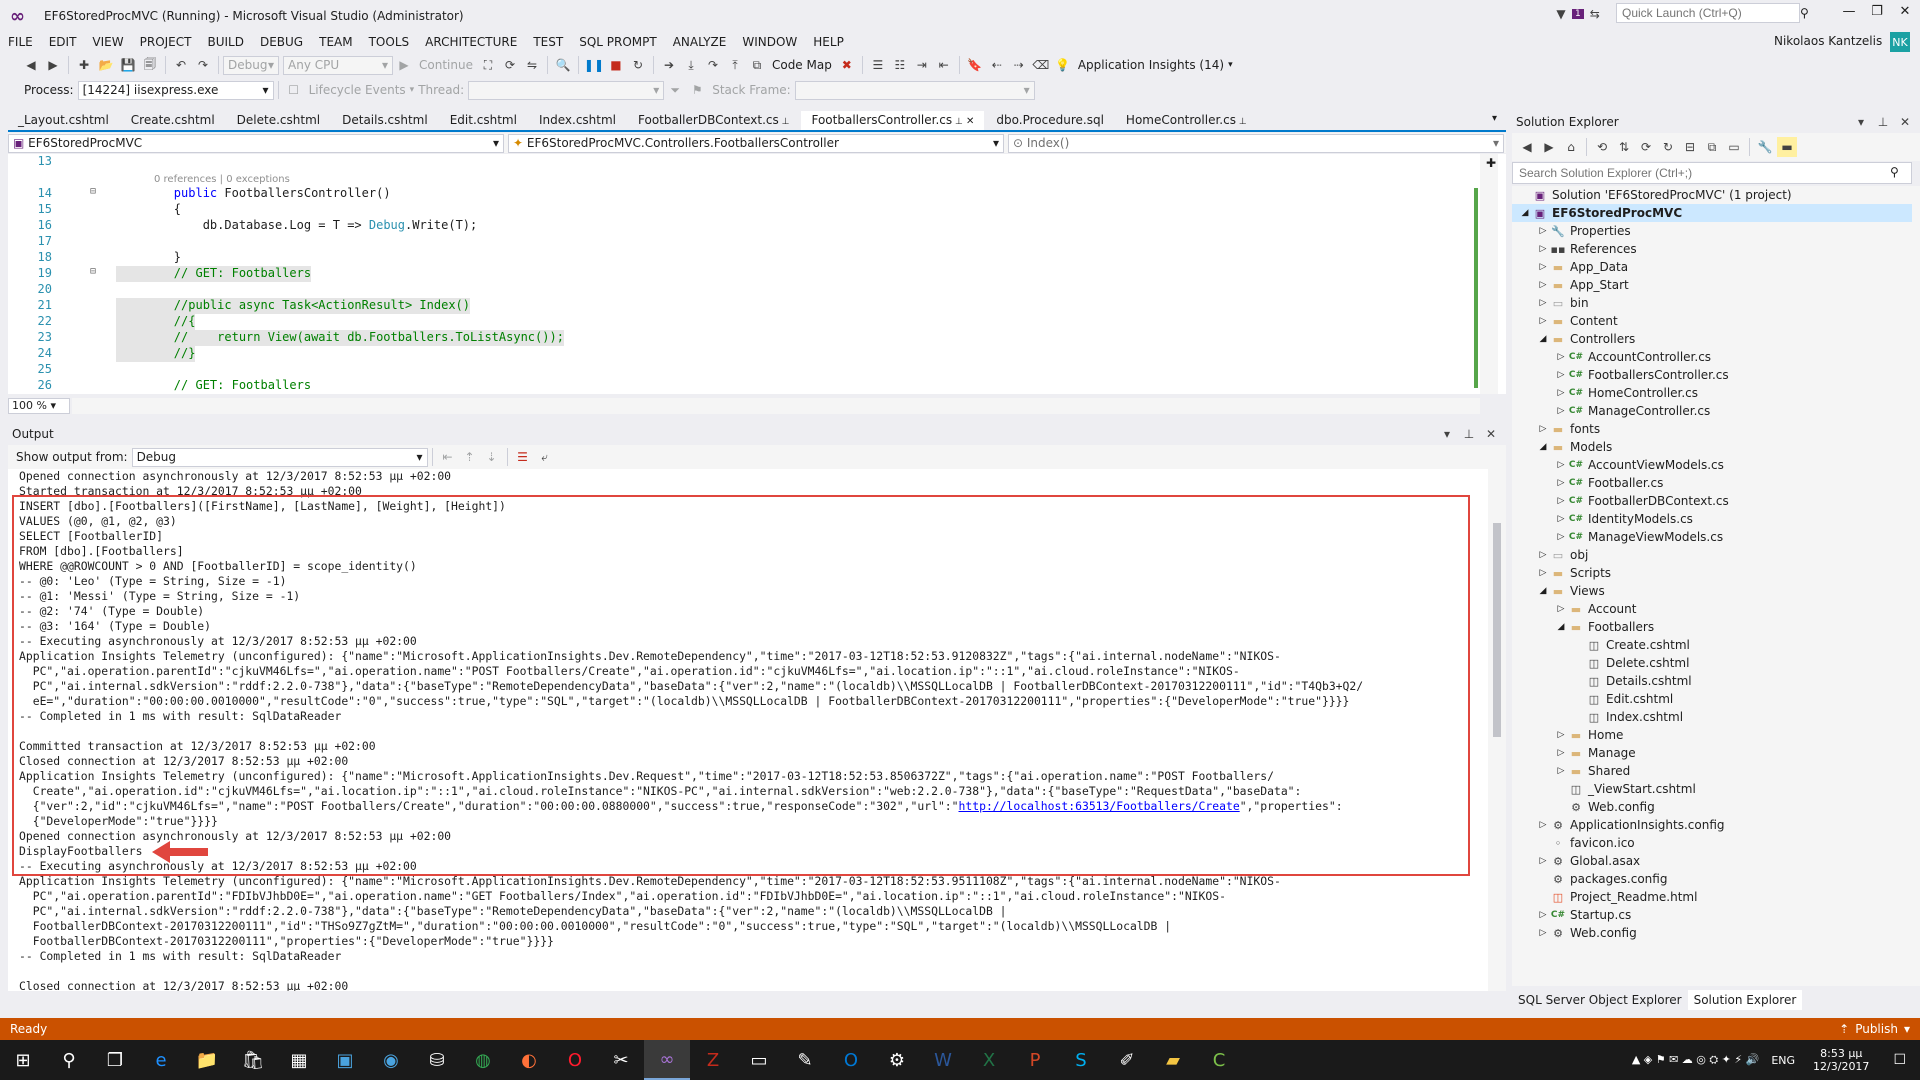  I want to click on tree-item: ▷ ⚙ Global.asax, so click(1712, 861).